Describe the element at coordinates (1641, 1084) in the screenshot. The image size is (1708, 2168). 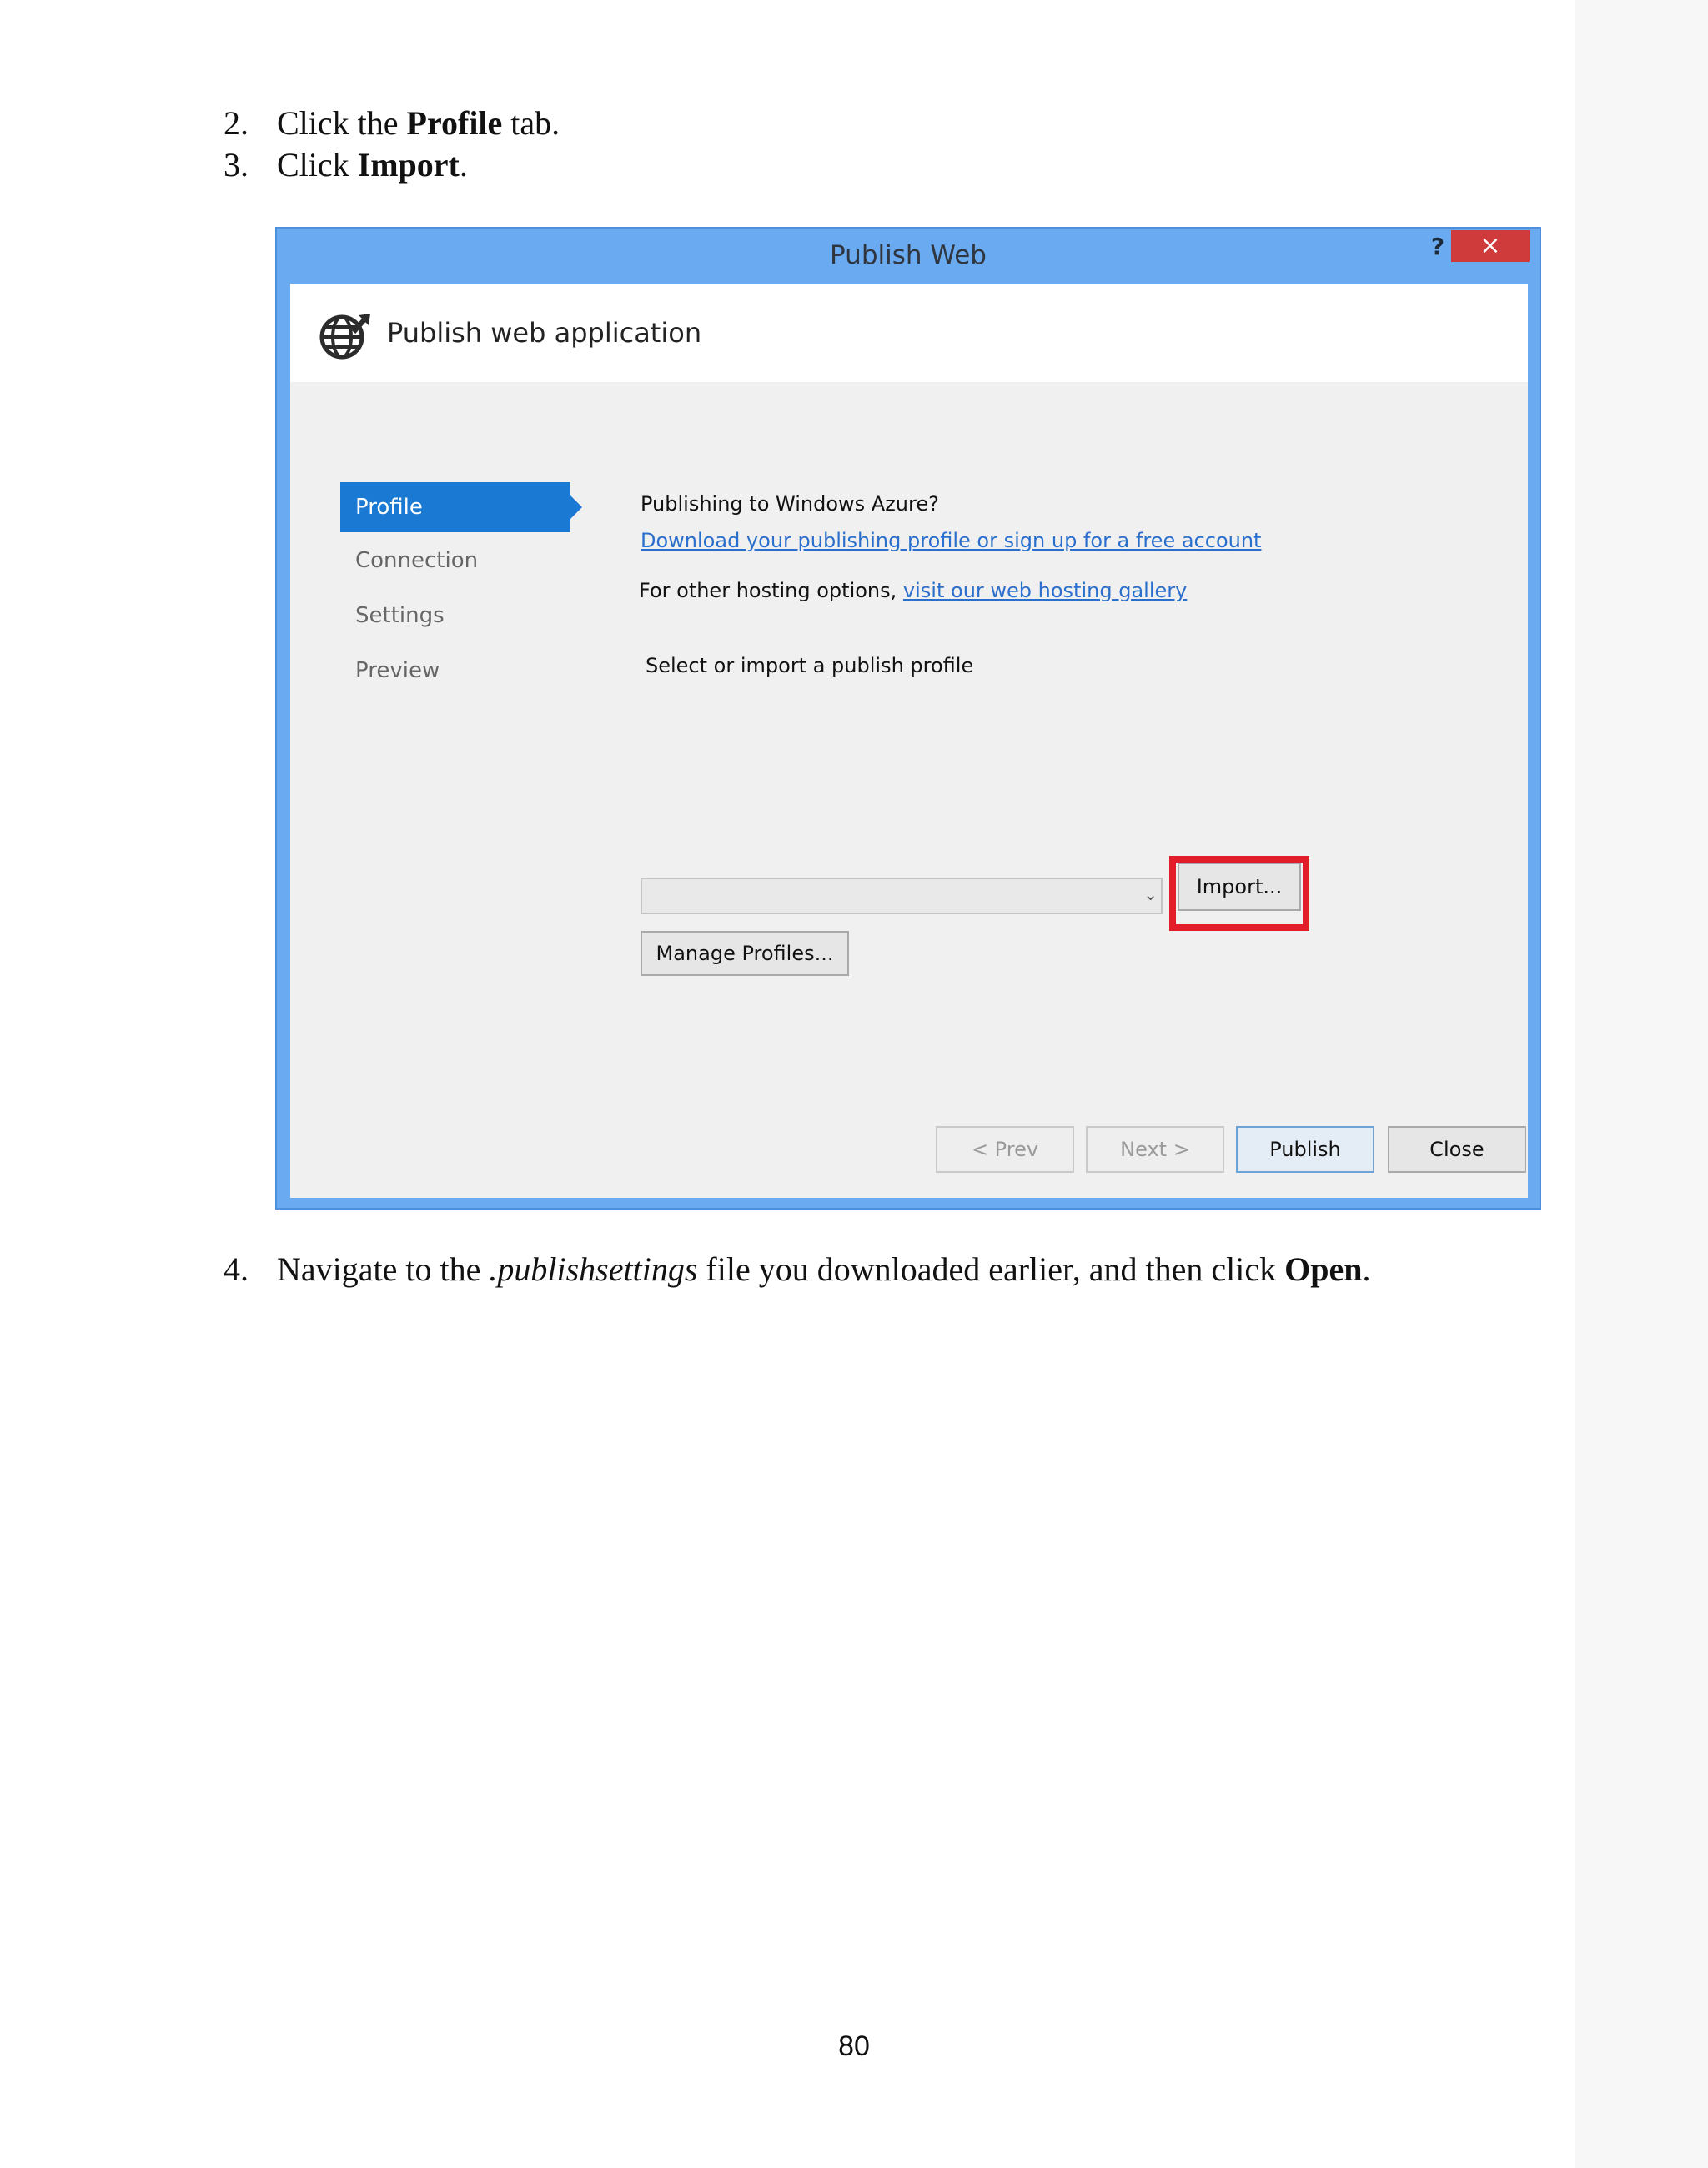
I see `page-margin-strip` at that location.